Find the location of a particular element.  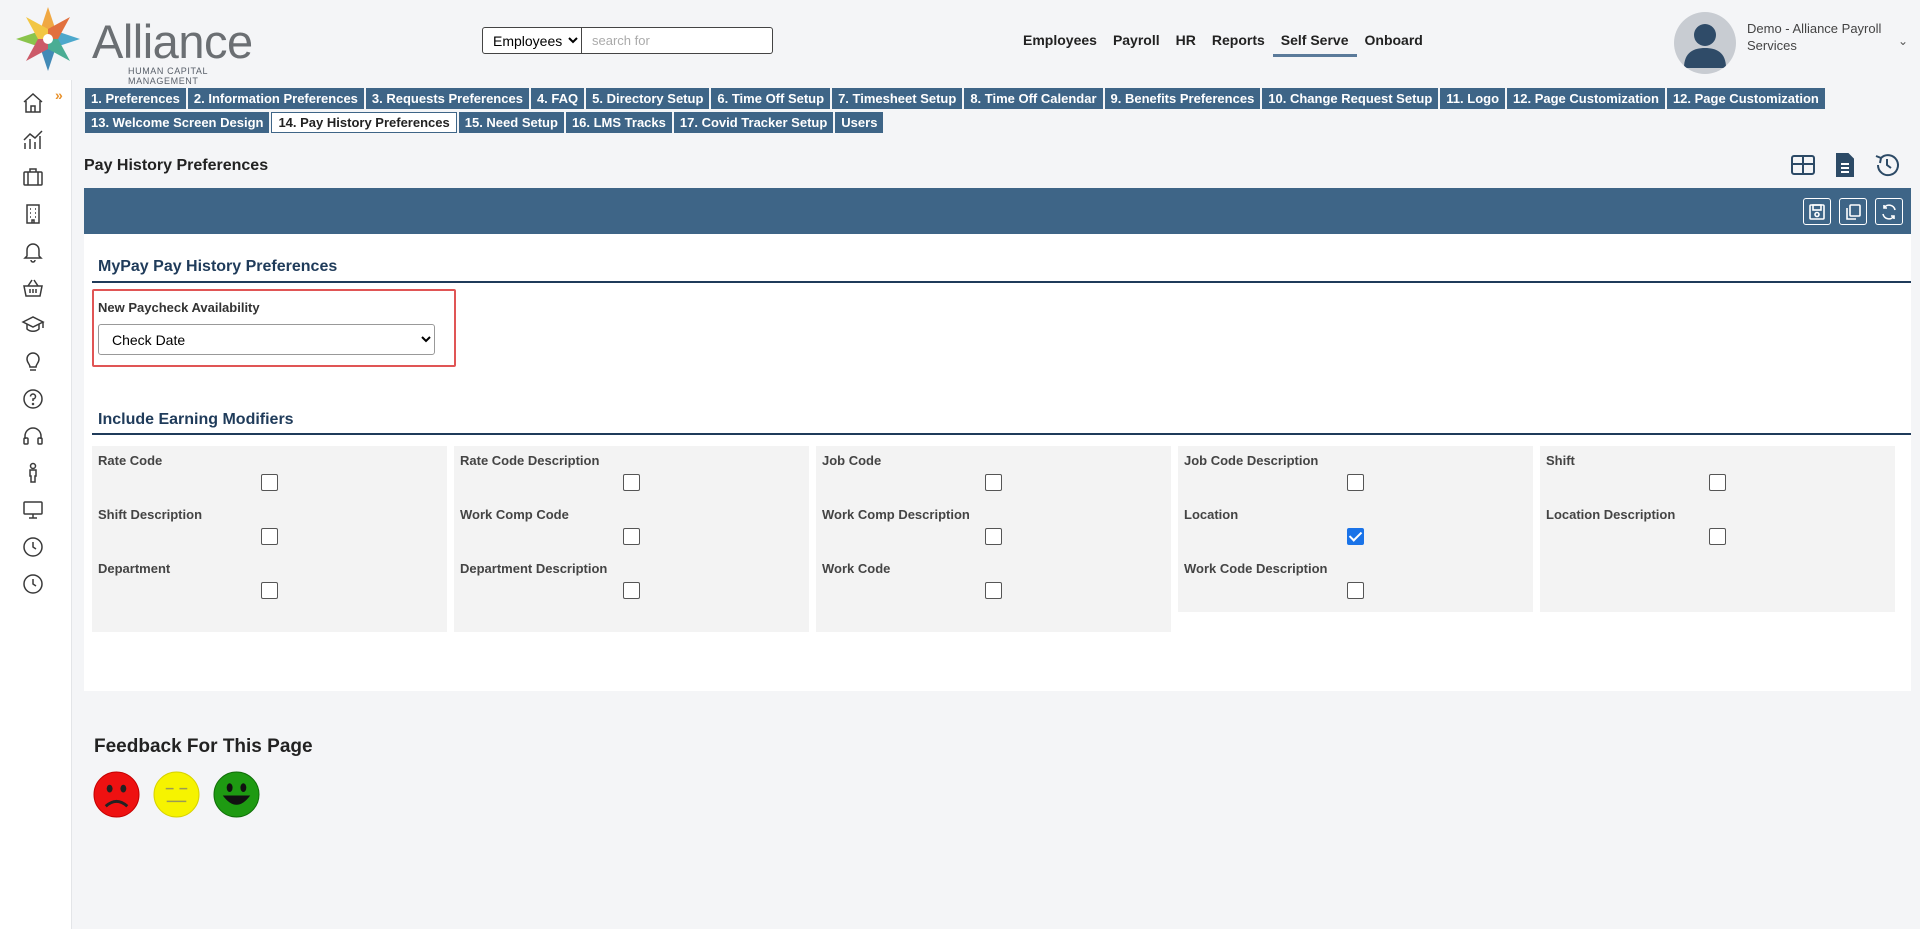

modifier-cell-empty is located at coordinates (269, 620).